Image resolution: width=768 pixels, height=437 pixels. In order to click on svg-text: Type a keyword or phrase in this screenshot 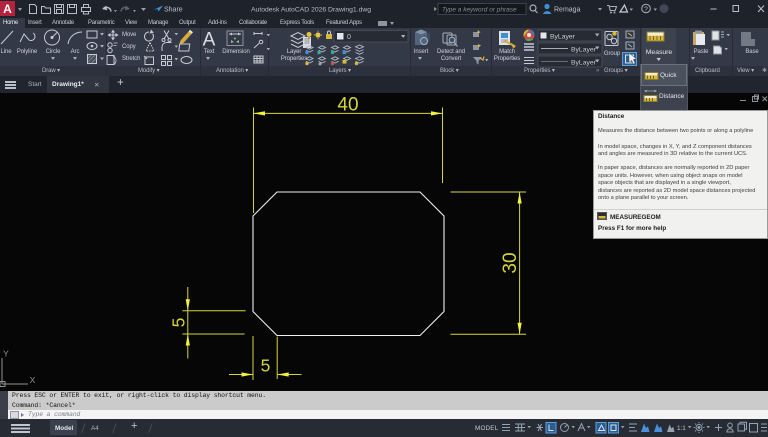, I will do `click(479, 10)`.